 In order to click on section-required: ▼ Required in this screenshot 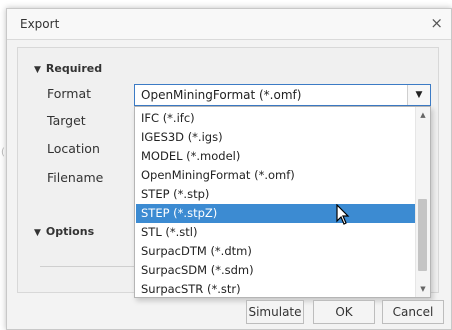, I will do `click(68, 68)`.